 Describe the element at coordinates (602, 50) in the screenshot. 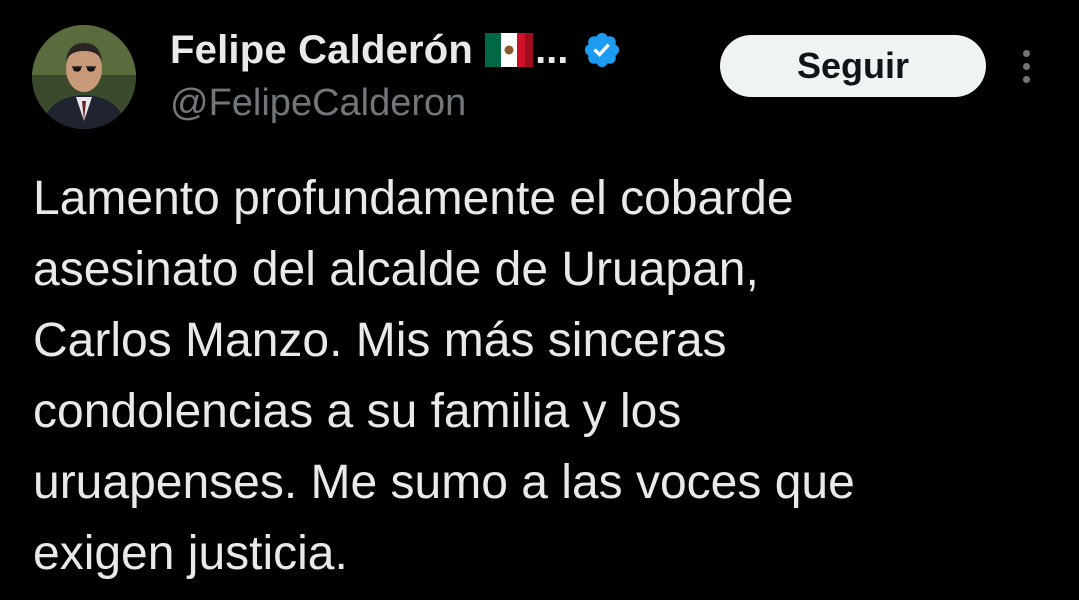

I see `verified-badge-icon` at that location.